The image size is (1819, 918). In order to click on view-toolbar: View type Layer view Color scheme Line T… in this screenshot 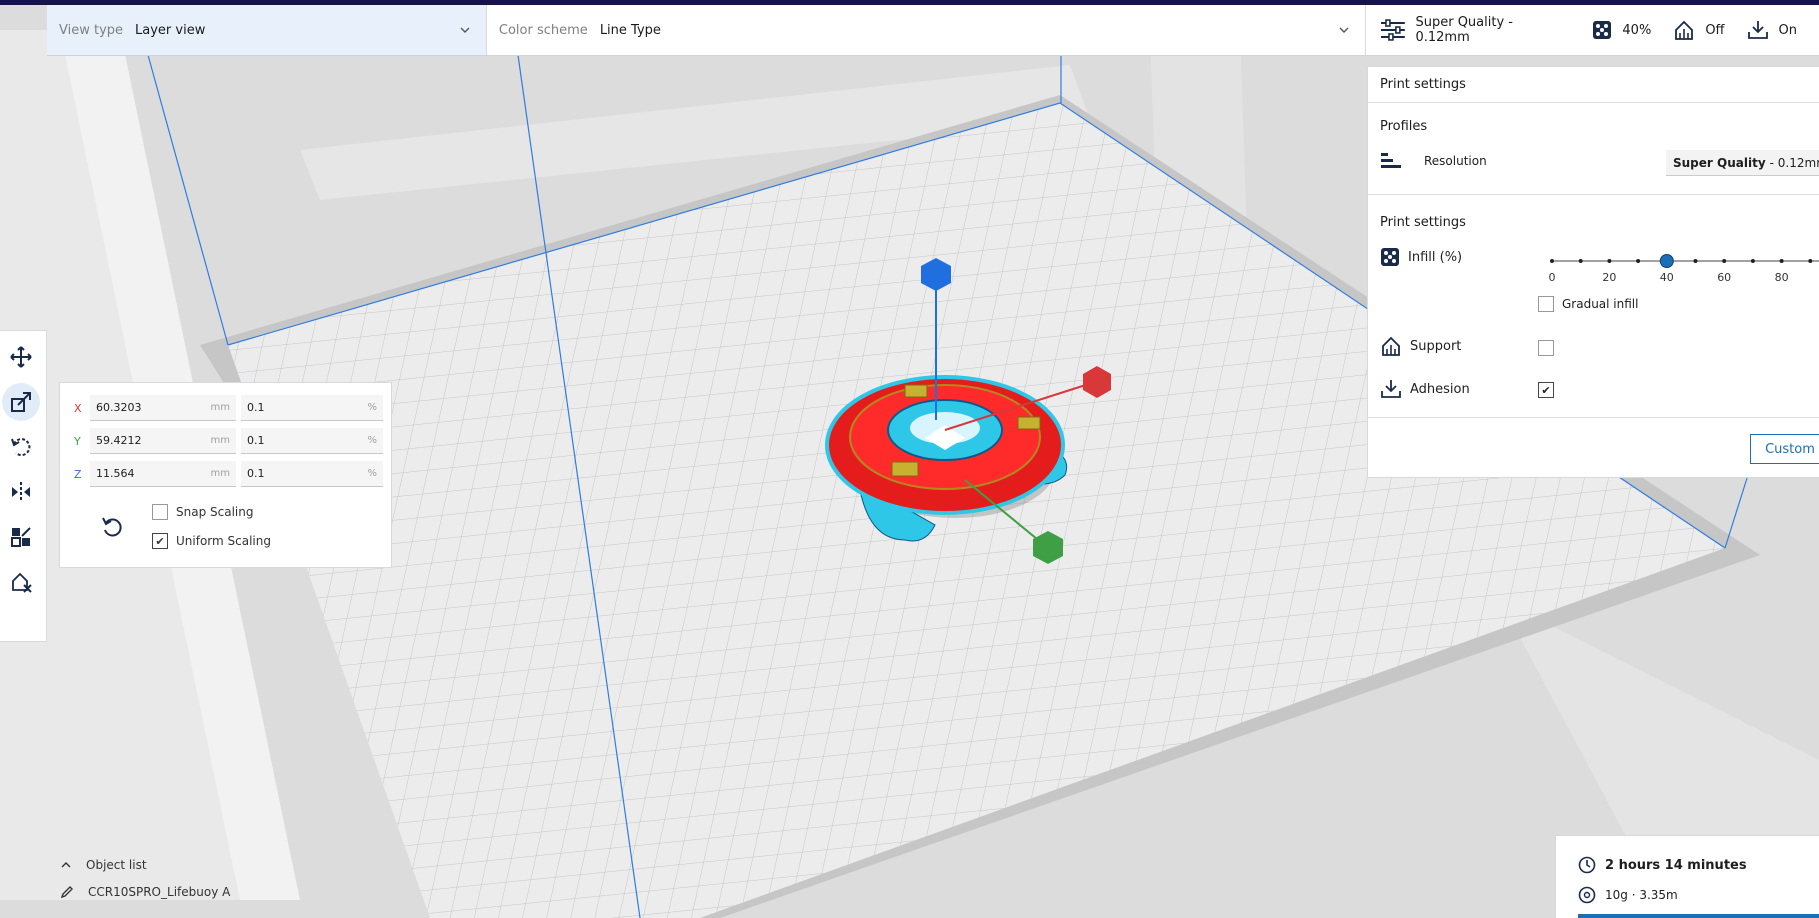, I will do `click(933, 30)`.